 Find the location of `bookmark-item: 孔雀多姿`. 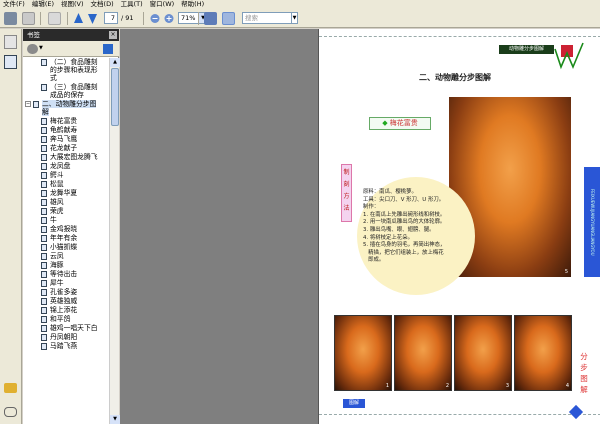

bookmark-item: 孔雀多姿 is located at coordinates (66, 292).